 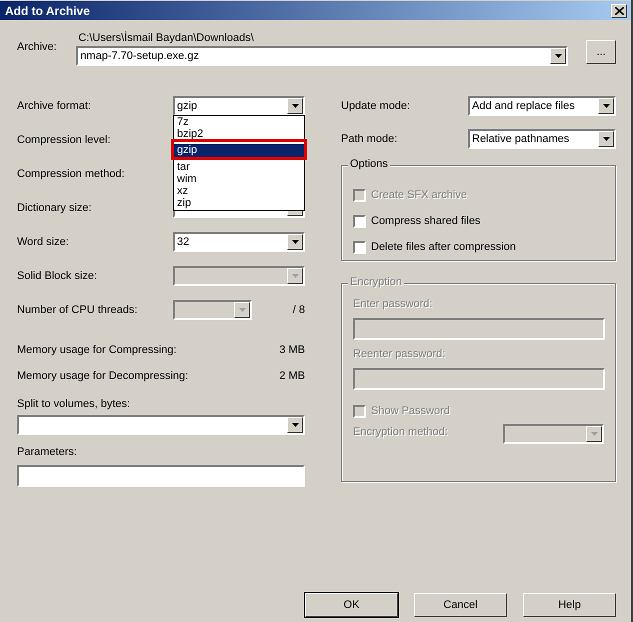 I want to click on field-label: Update mode:, so click(x=376, y=106).